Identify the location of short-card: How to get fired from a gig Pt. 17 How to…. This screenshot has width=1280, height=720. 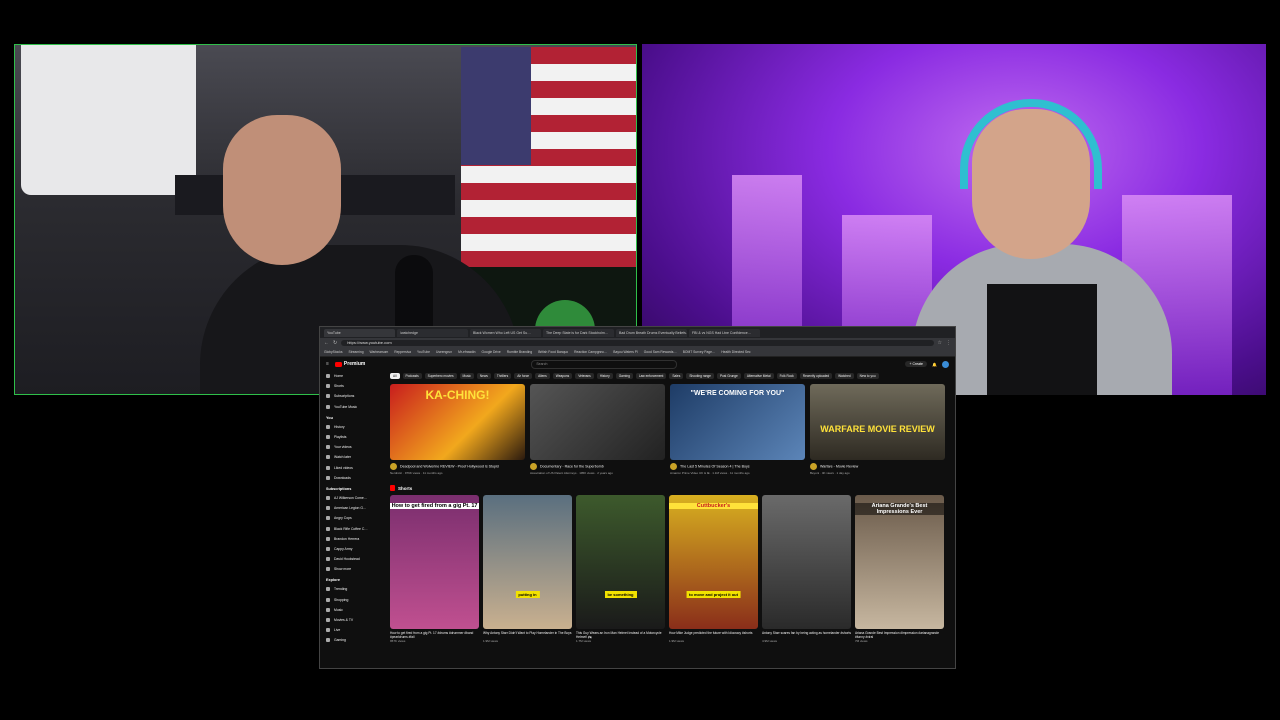
(434, 569).